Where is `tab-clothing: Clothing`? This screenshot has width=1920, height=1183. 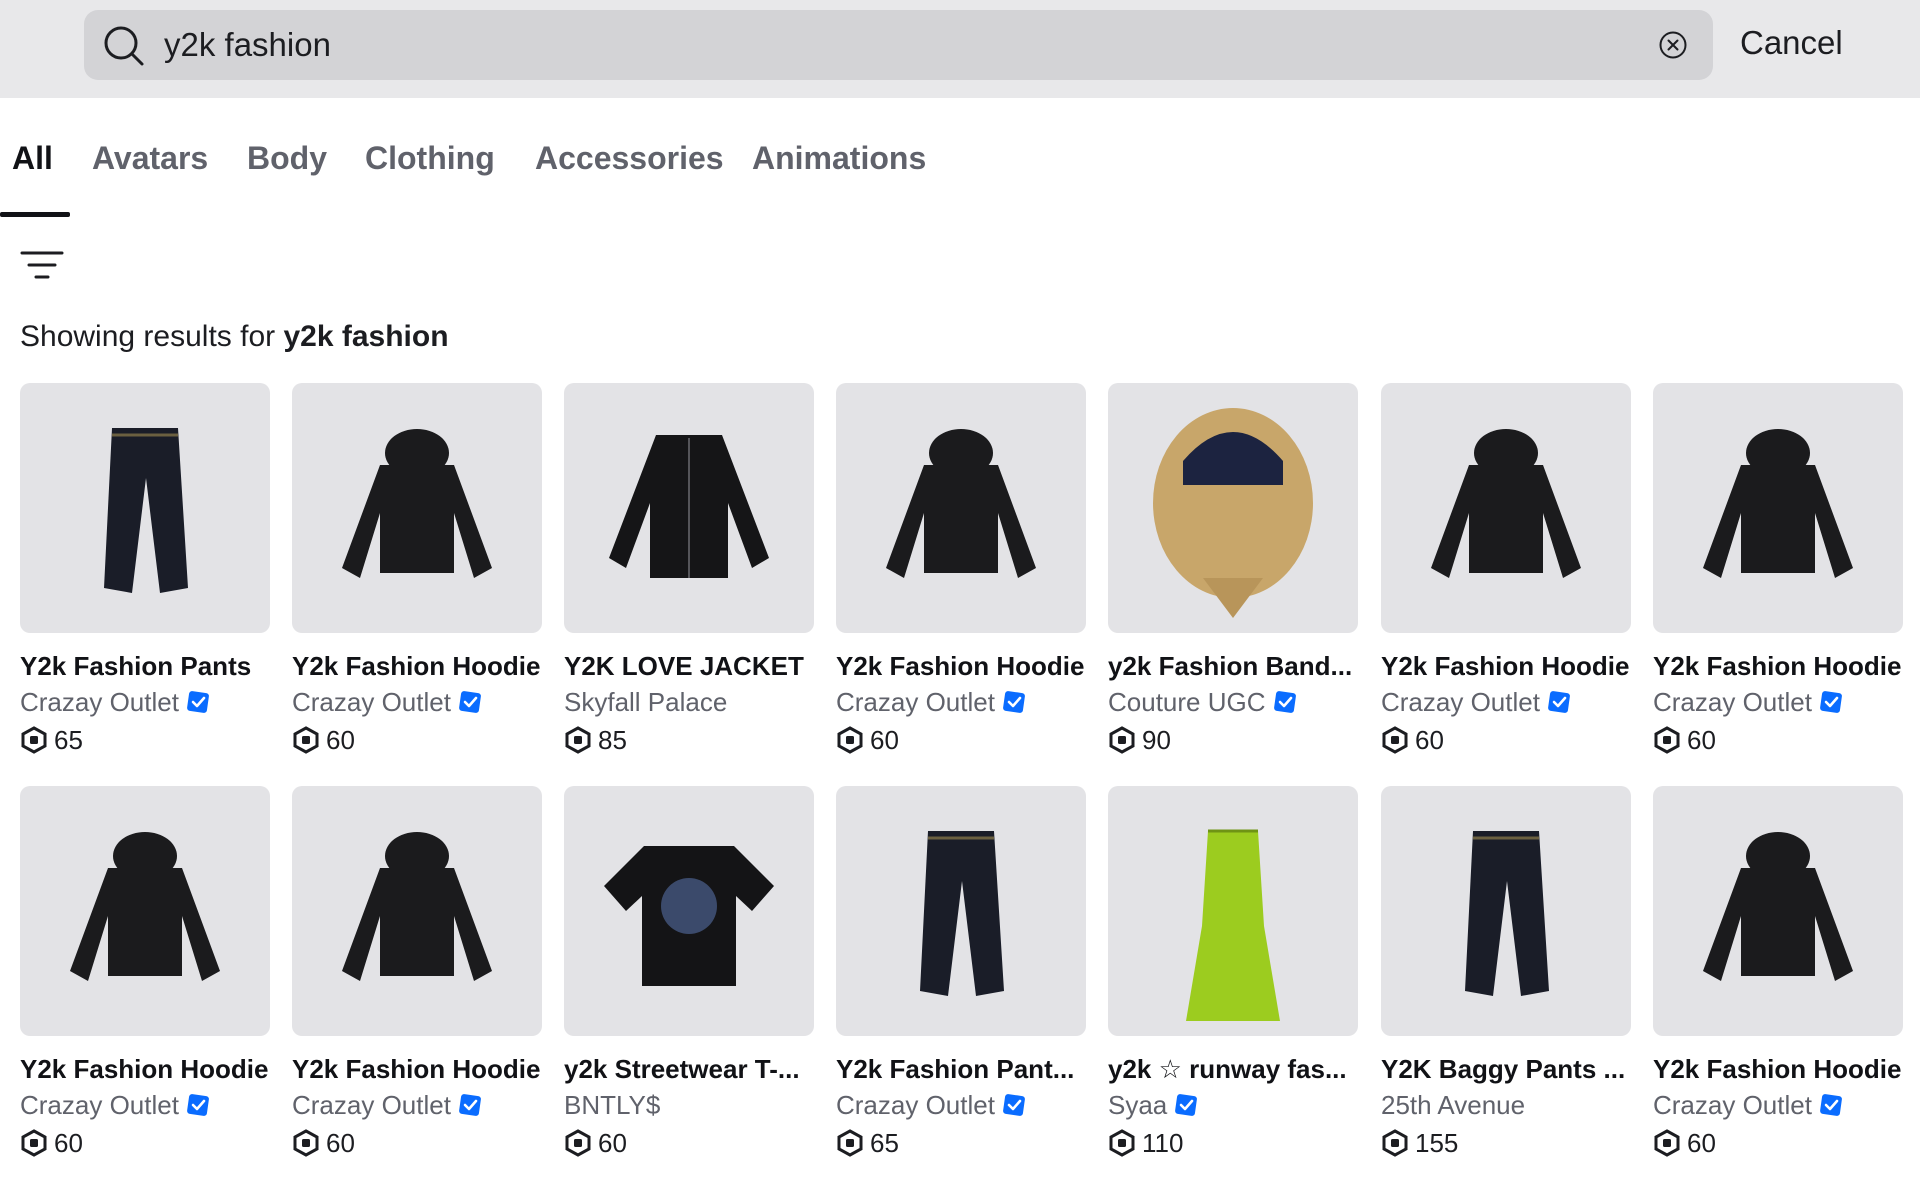
tab-clothing: Clothing is located at coordinates (430, 158).